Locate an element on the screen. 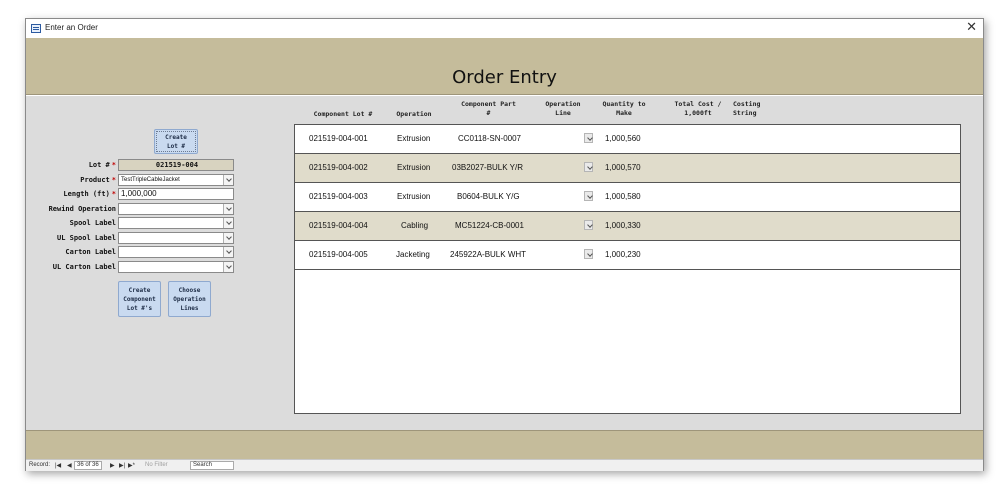 This screenshot has height=503, width=1000. last-record-button: ▶| is located at coordinates (122, 465).